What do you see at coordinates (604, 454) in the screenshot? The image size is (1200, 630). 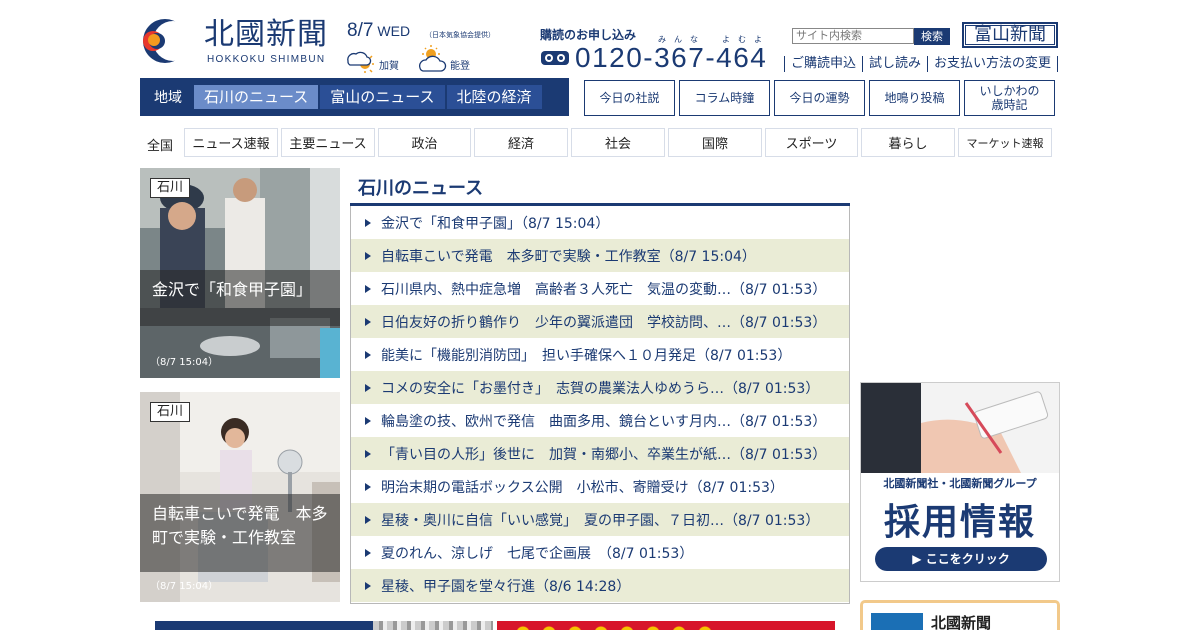 I see `news-item-title: 「青い目の人形」後世に 加賀・南郷小、卒業生が紙…（8/7 01:53）` at bounding box center [604, 454].